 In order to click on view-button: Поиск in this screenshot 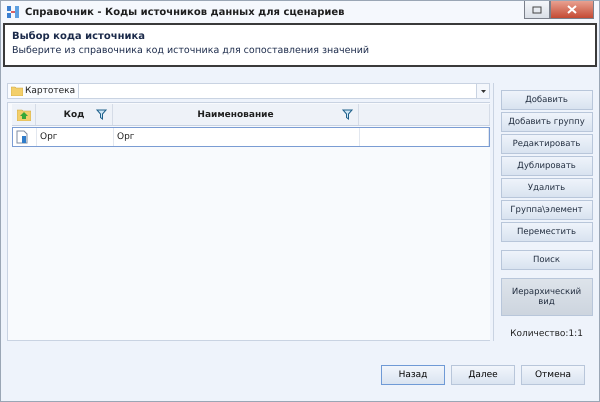, I will do `click(546, 260)`.